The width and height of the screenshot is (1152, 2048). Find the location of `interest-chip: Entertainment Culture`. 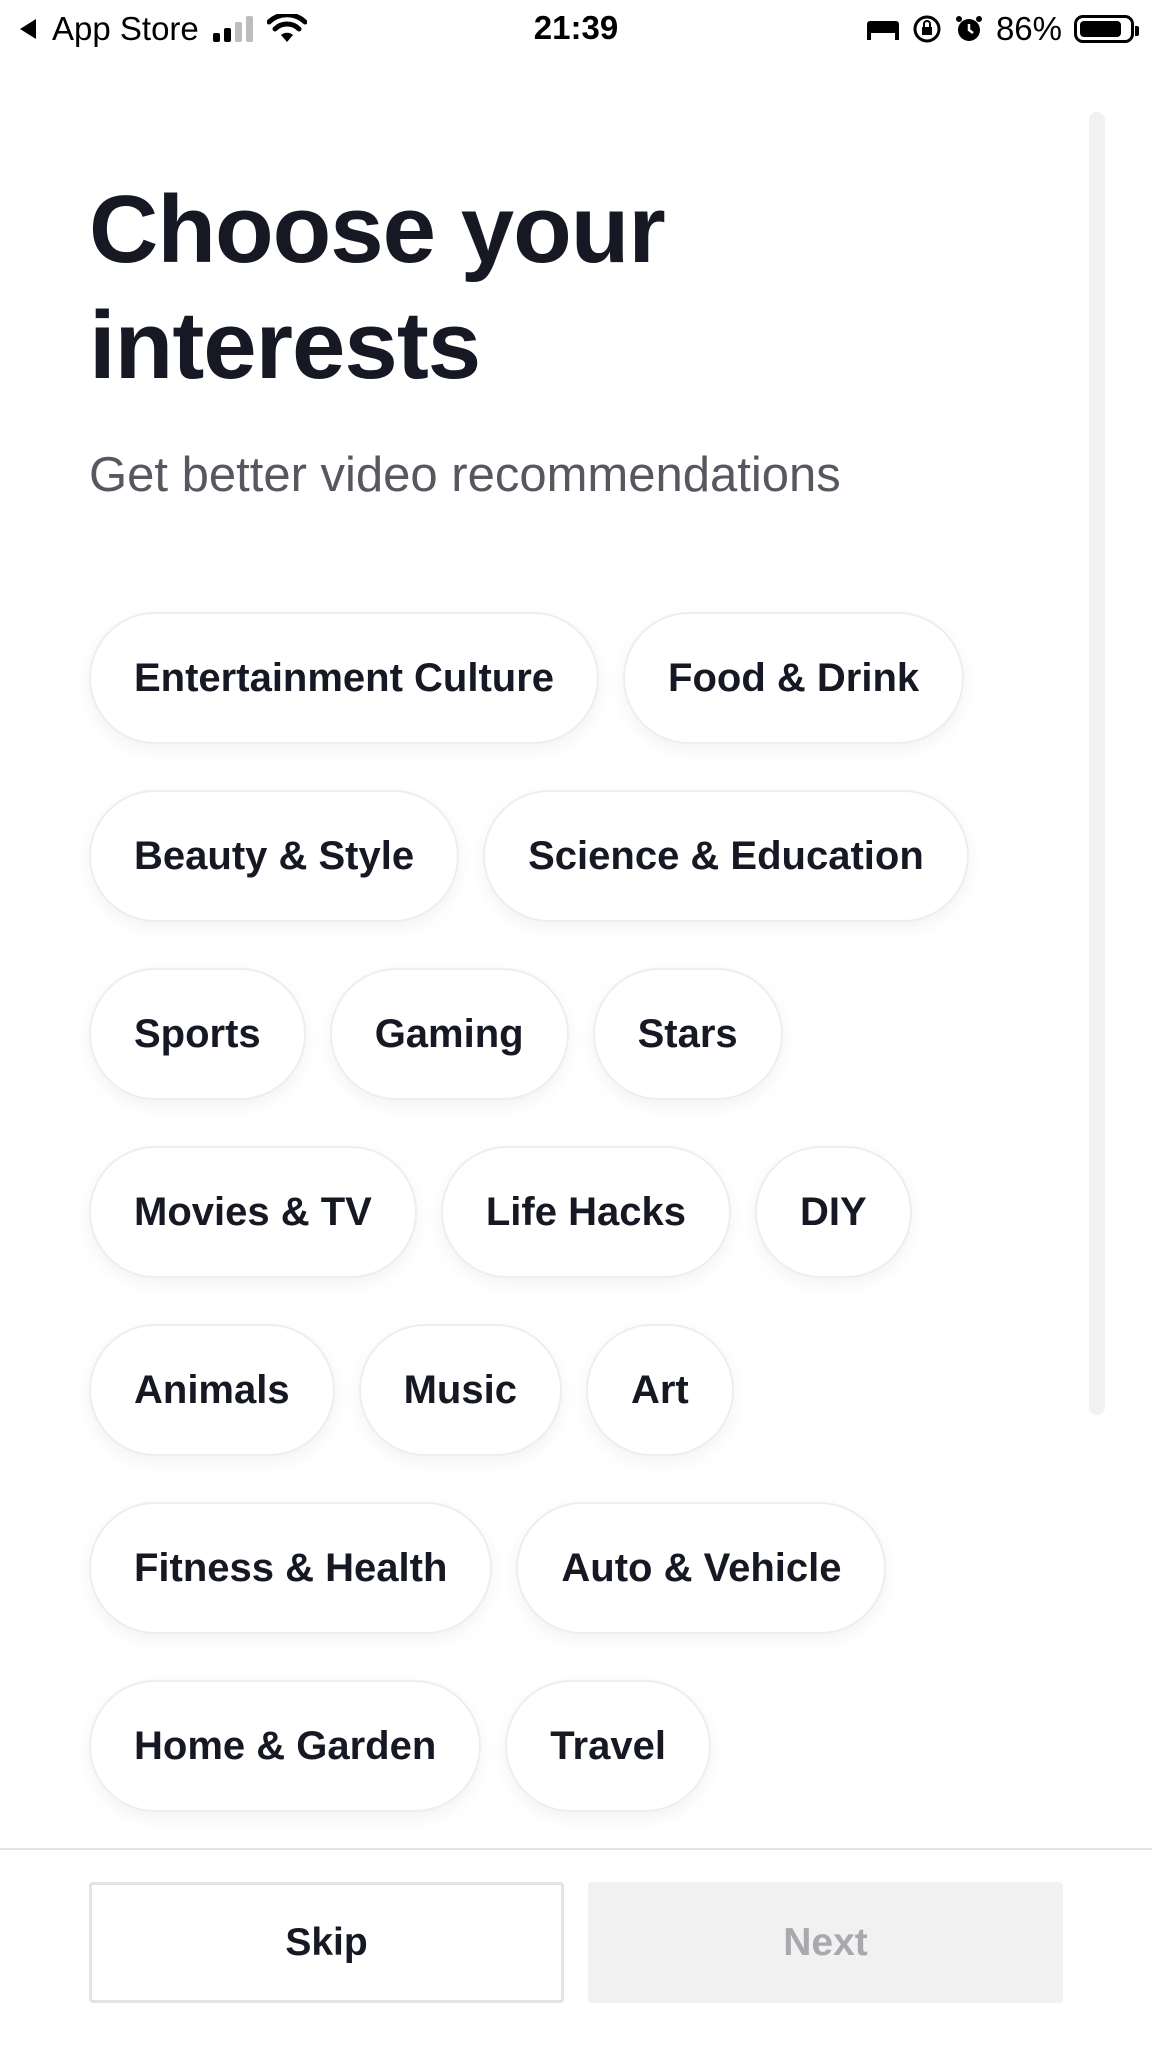

interest-chip: Entertainment Culture is located at coordinates (344, 678).